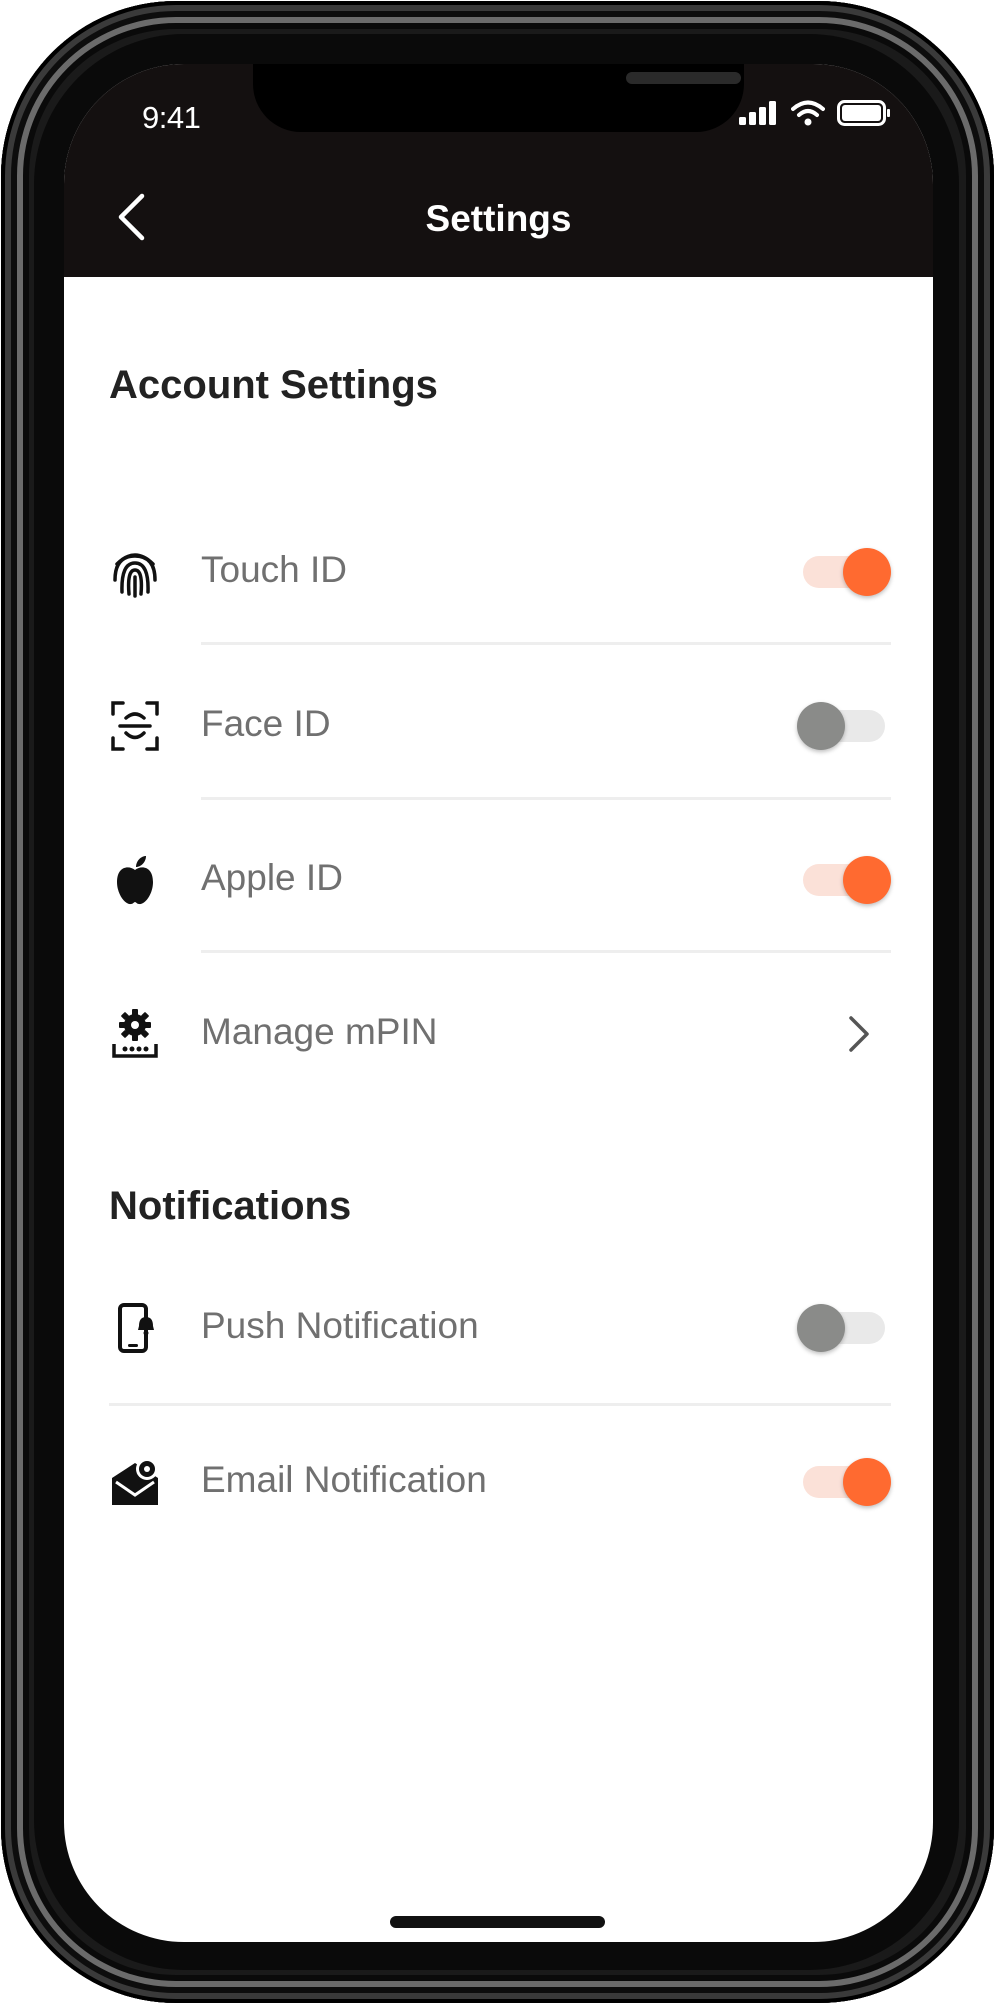 The height and width of the screenshot is (2006, 997). I want to click on status-icons, so click(815, 113).